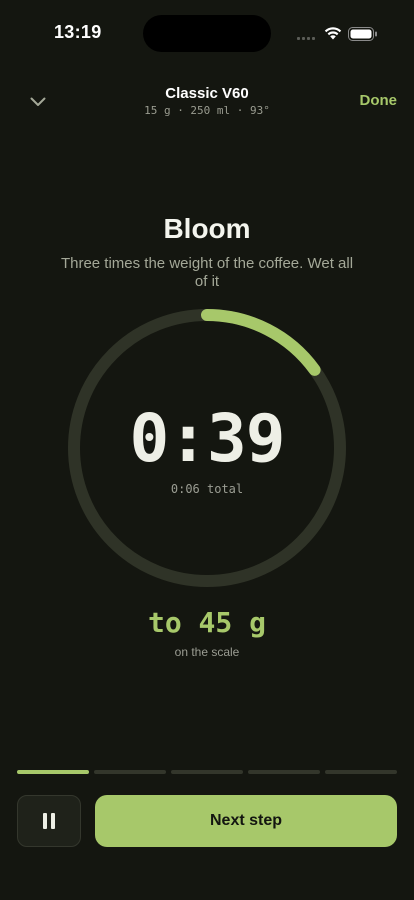 The width and height of the screenshot is (414, 900). I want to click on status-time: 13:19, so click(78, 32).